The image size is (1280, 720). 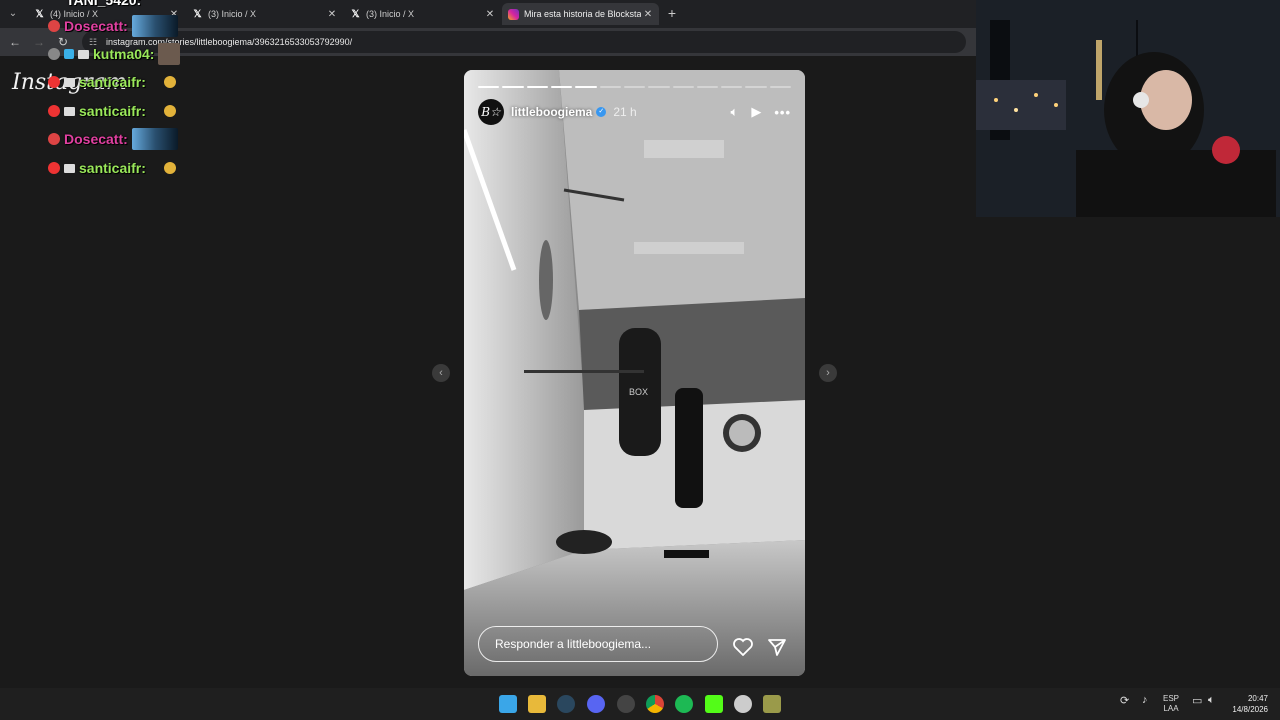 I want to click on heart-icon, so click(x=743, y=647).